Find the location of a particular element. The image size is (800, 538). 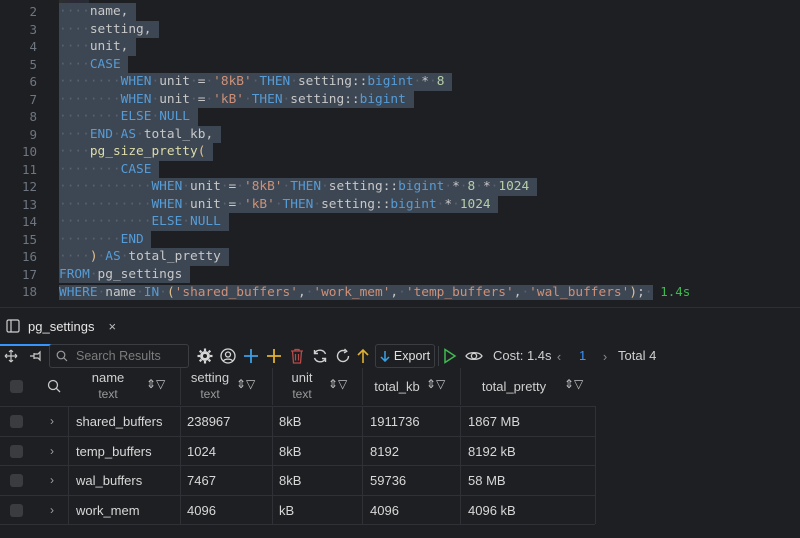

add-column-icon is located at coordinates (274, 356).